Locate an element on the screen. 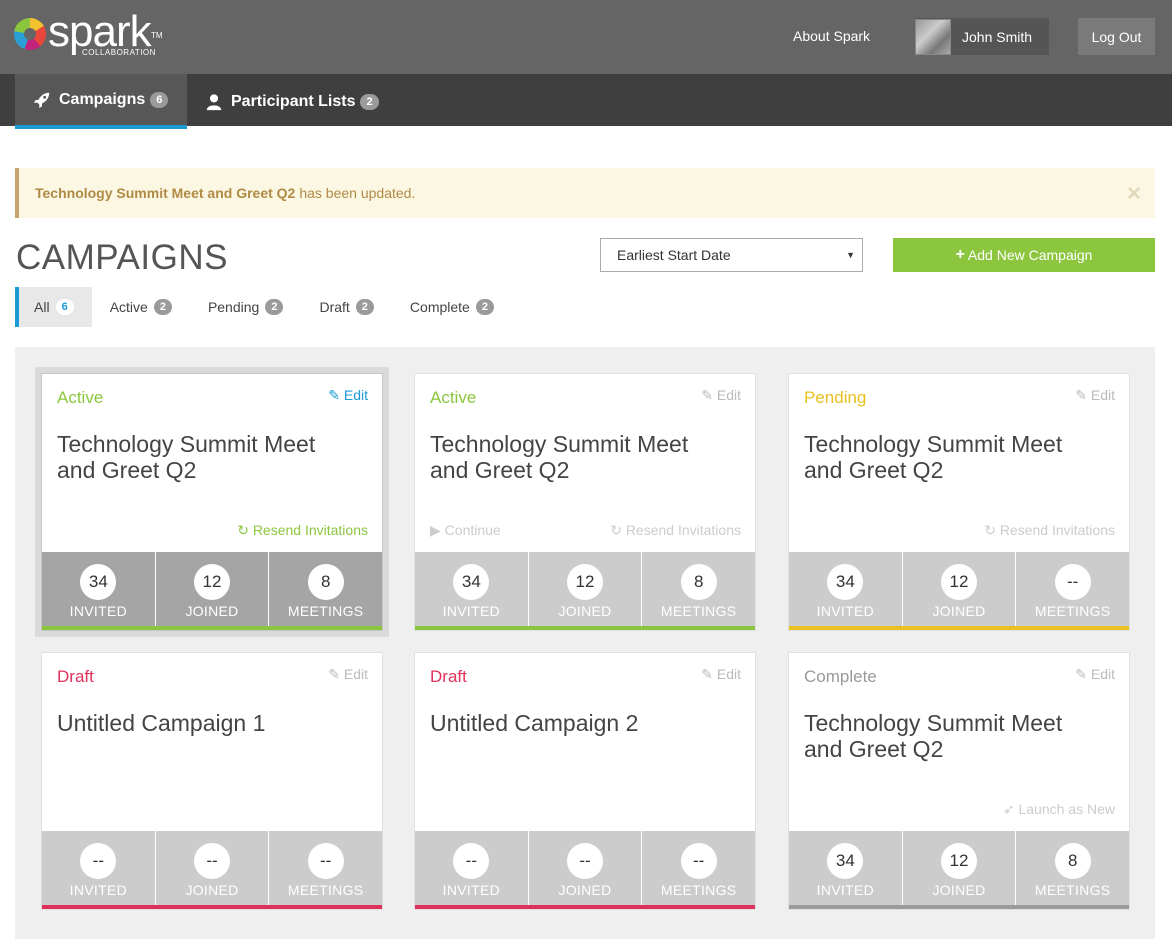 The width and height of the screenshot is (1172, 950). logout-button: Log Out is located at coordinates (1116, 36).